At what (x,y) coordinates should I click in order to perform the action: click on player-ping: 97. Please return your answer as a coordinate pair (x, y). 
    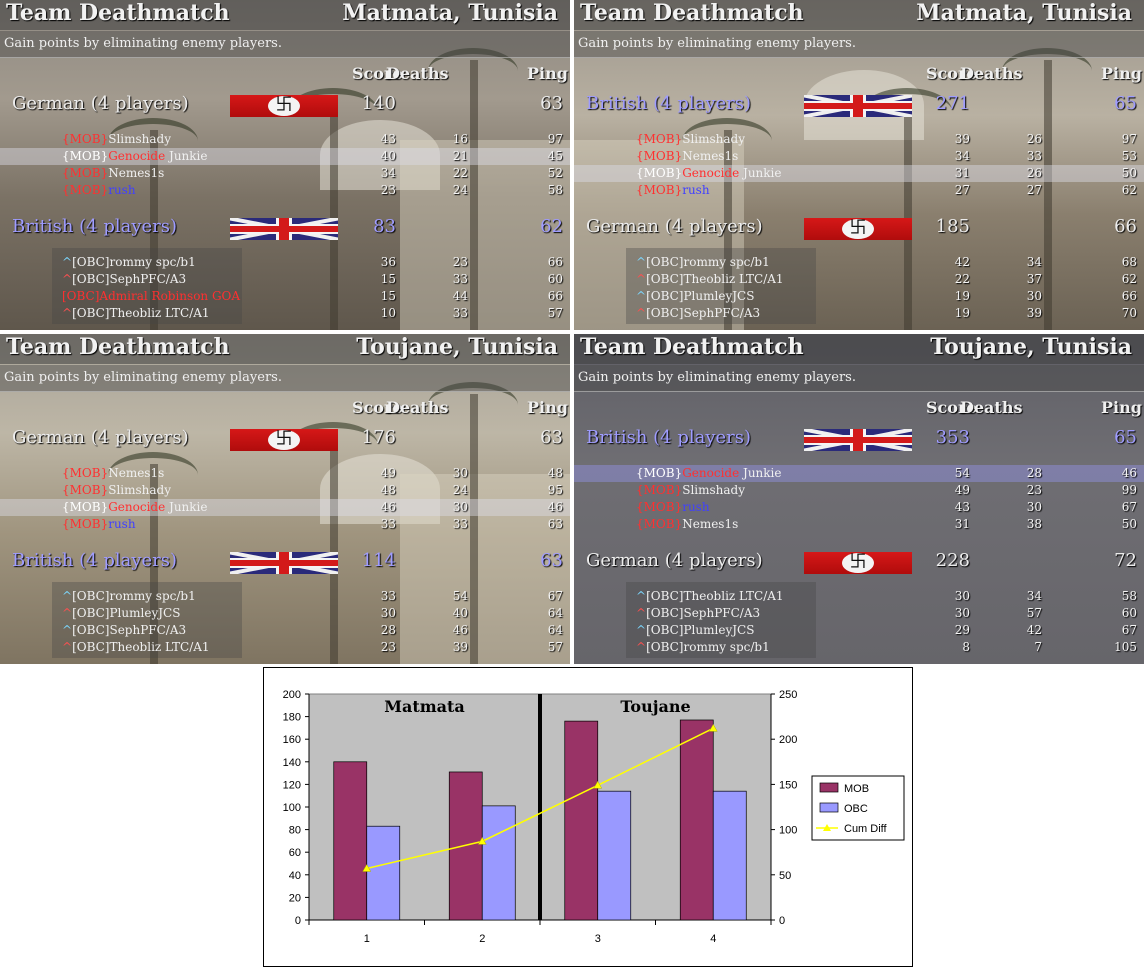
    Looking at the image, I should click on (1129, 139).